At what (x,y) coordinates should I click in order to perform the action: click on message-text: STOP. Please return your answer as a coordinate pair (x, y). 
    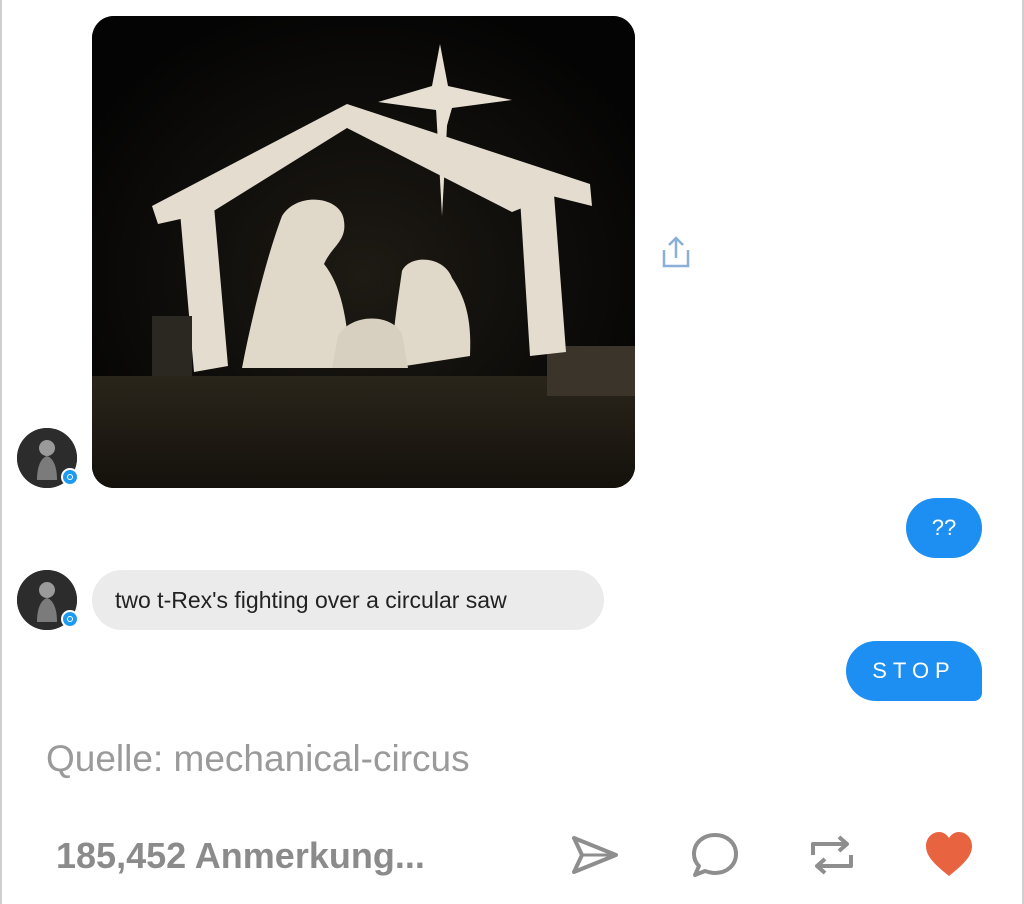
    Looking at the image, I should click on (914, 670).